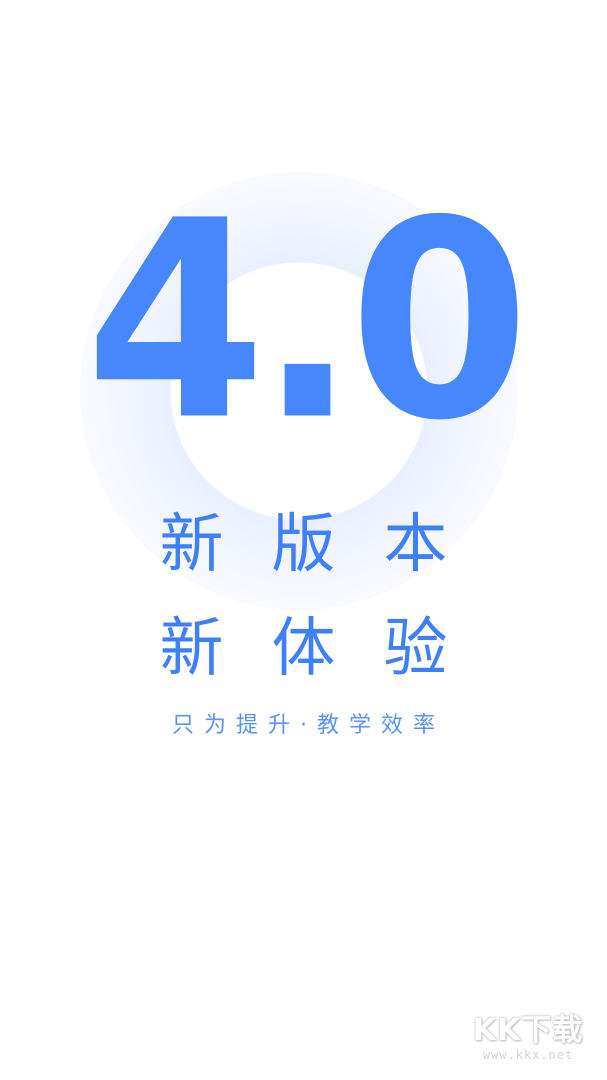 The width and height of the screenshot is (607, 1080). What do you see at coordinates (528, 1055) in the screenshot?
I see `watermark-url: www.kkx.net` at bounding box center [528, 1055].